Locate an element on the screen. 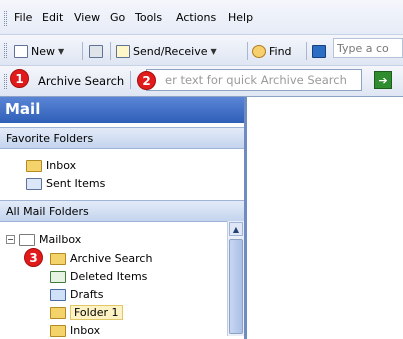  address-book-button is located at coordinates (319, 51).